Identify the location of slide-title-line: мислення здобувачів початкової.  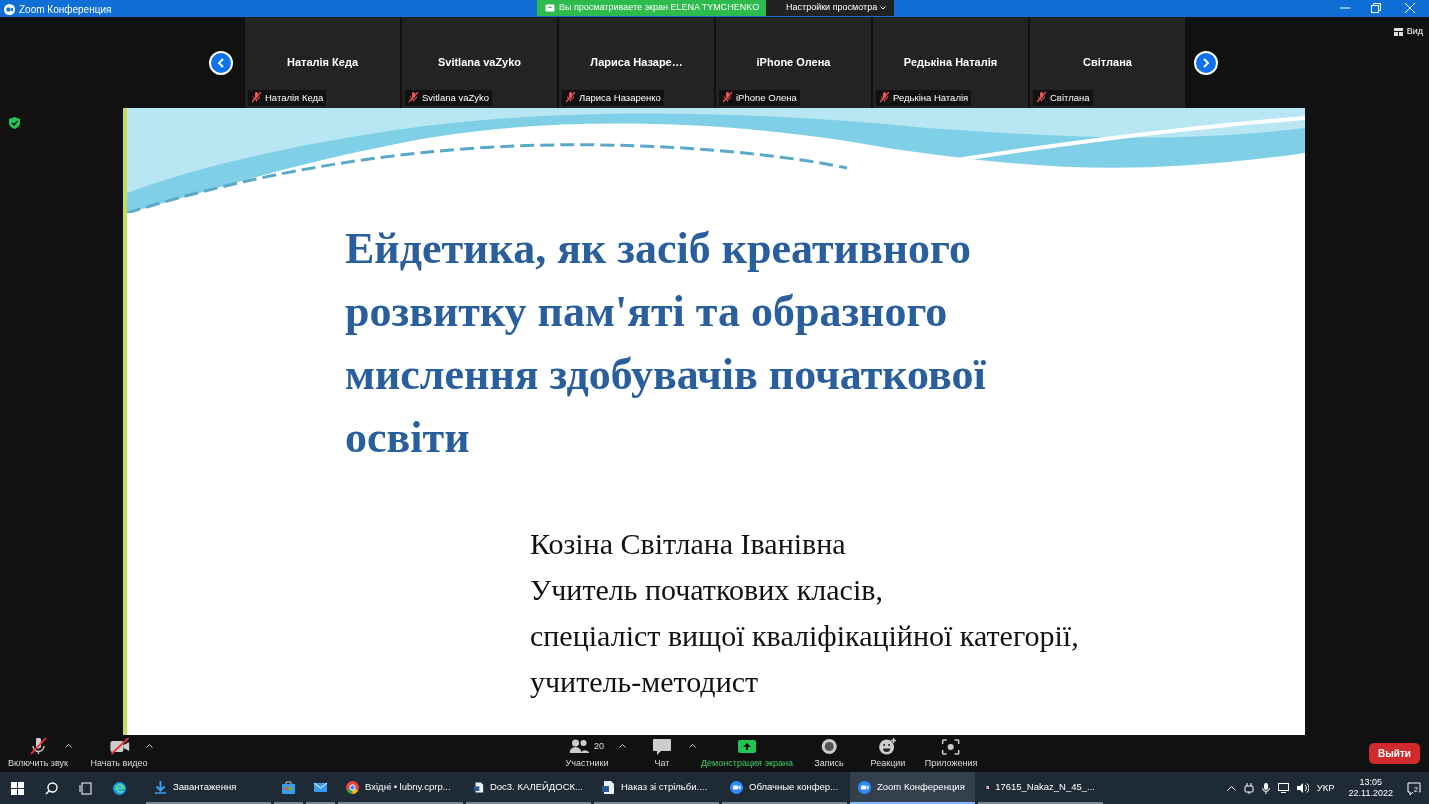
(666, 375).